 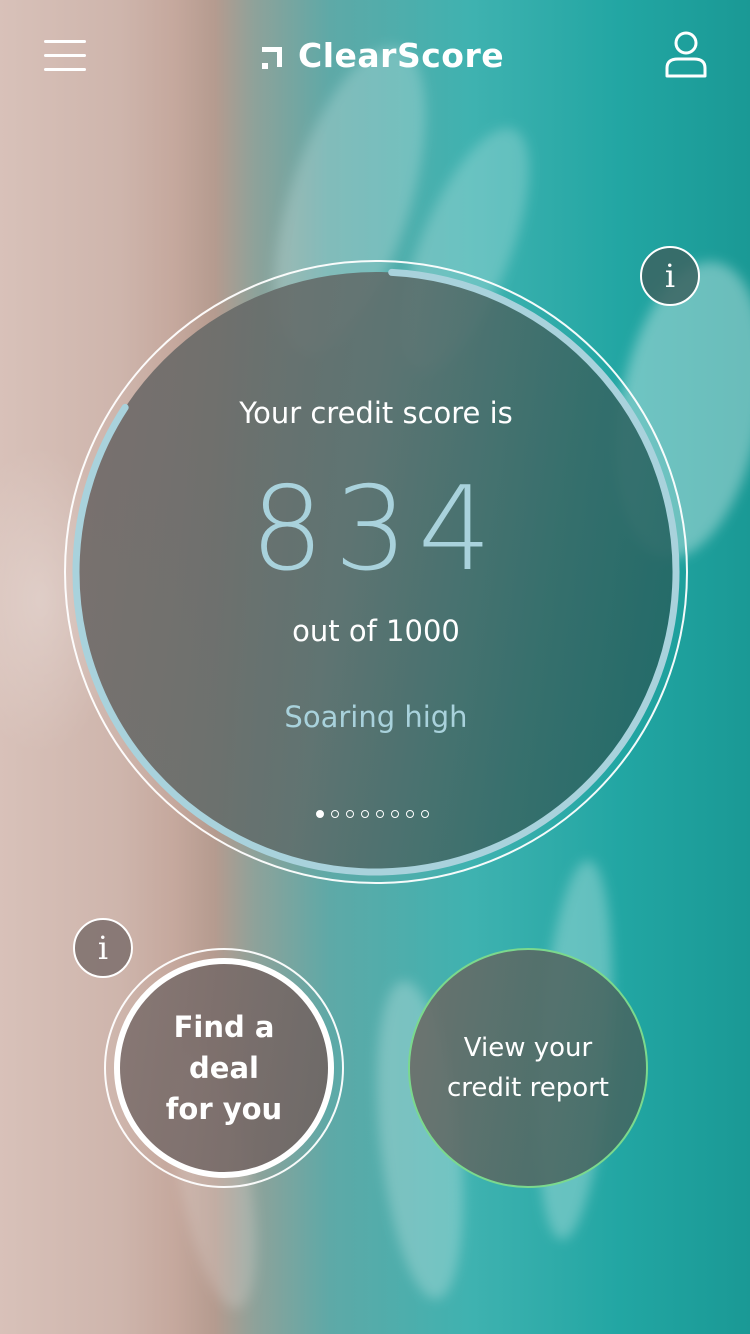 I want to click on score-max-label: out of 1000, so click(x=376, y=631).